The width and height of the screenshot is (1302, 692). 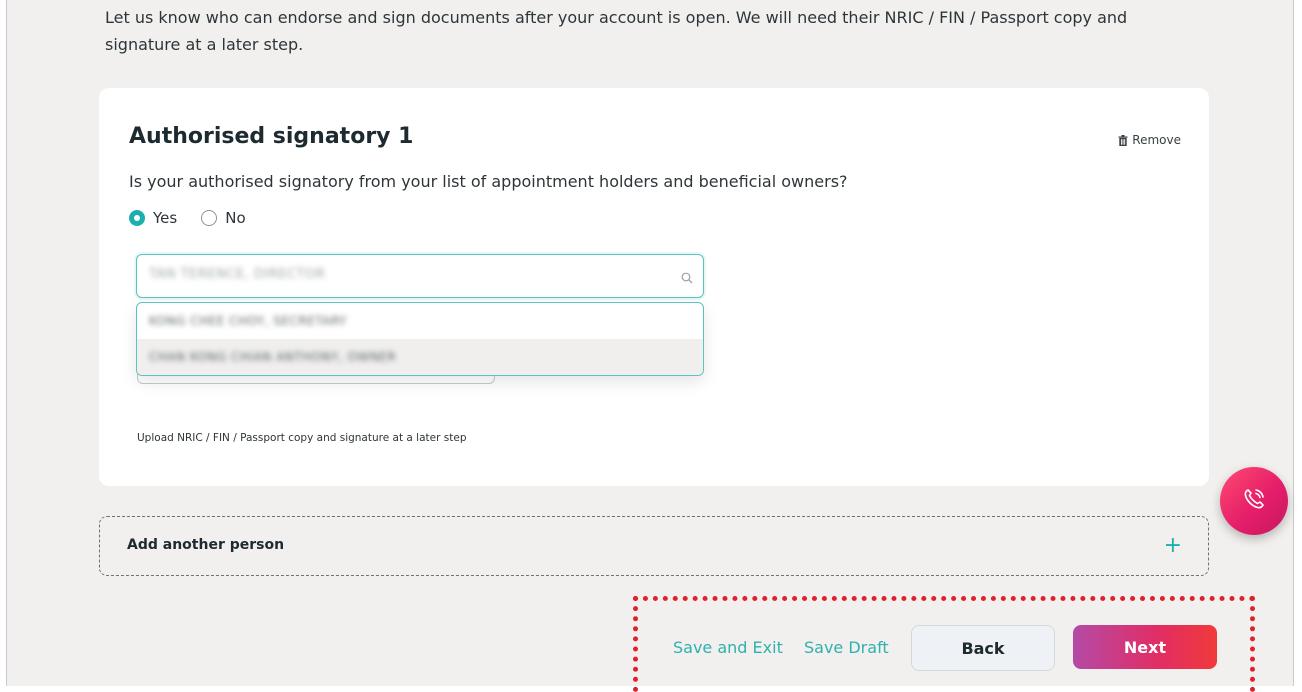 I want to click on intro-line-2: signature at a later step., so click(x=204, y=44).